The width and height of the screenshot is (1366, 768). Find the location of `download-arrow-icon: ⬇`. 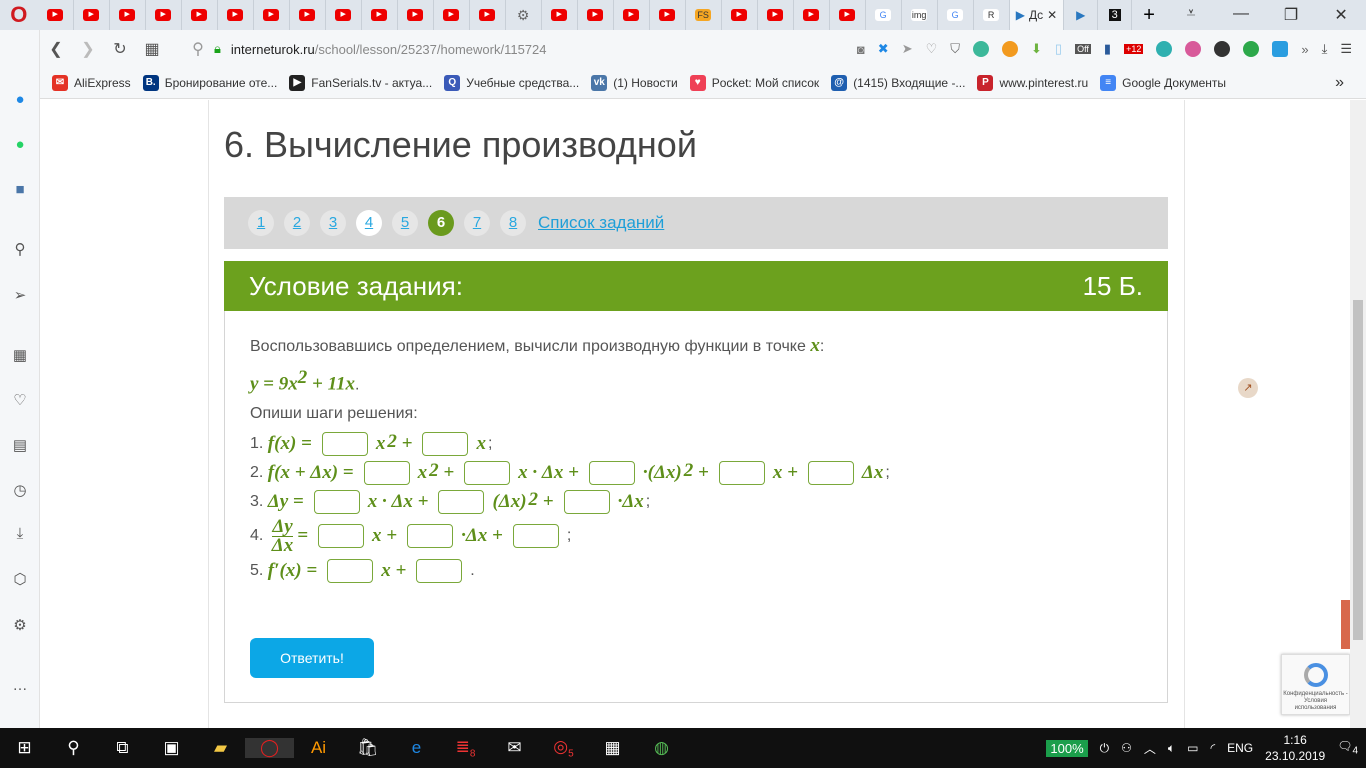

download-arrow-icon: ⬇ is located at coordinates (1036, 49).